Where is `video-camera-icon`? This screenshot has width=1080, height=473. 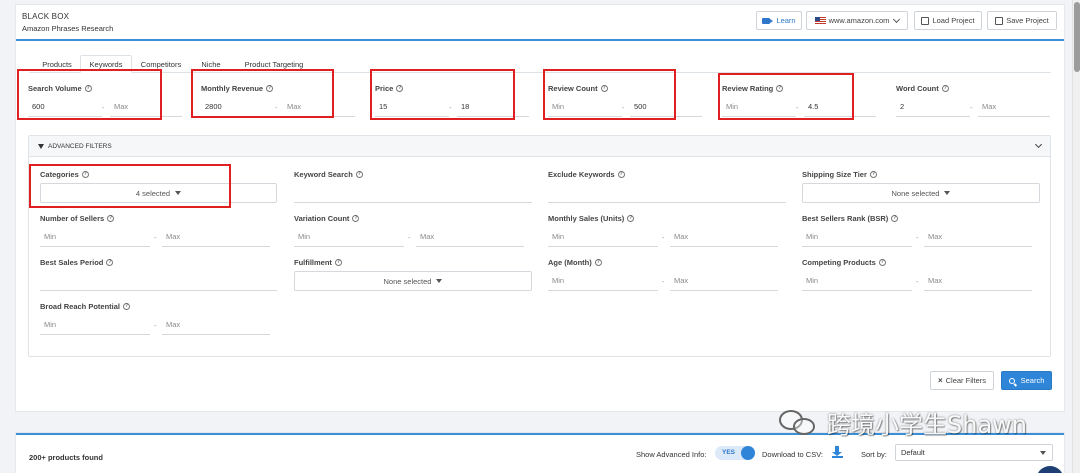 video-camera-icon is located at coordinates (768, 20).